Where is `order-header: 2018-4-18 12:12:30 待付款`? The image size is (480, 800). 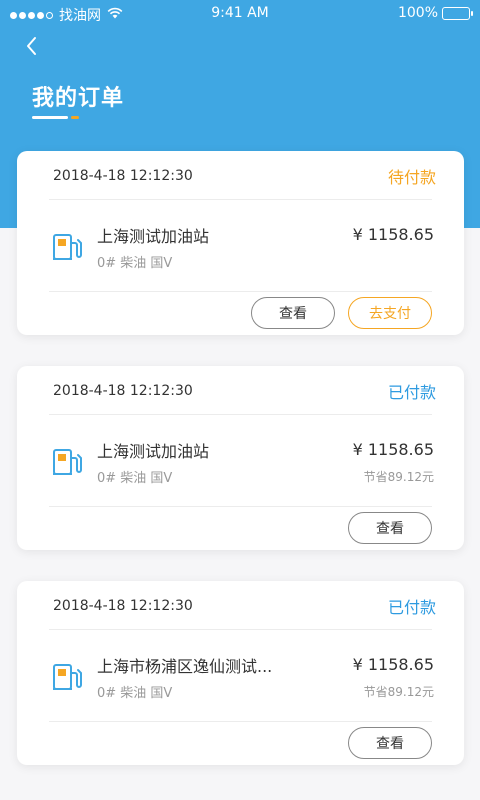
order-header: 2018-4-18 12:12:30 待付款 is located at coordinates (240, 175).